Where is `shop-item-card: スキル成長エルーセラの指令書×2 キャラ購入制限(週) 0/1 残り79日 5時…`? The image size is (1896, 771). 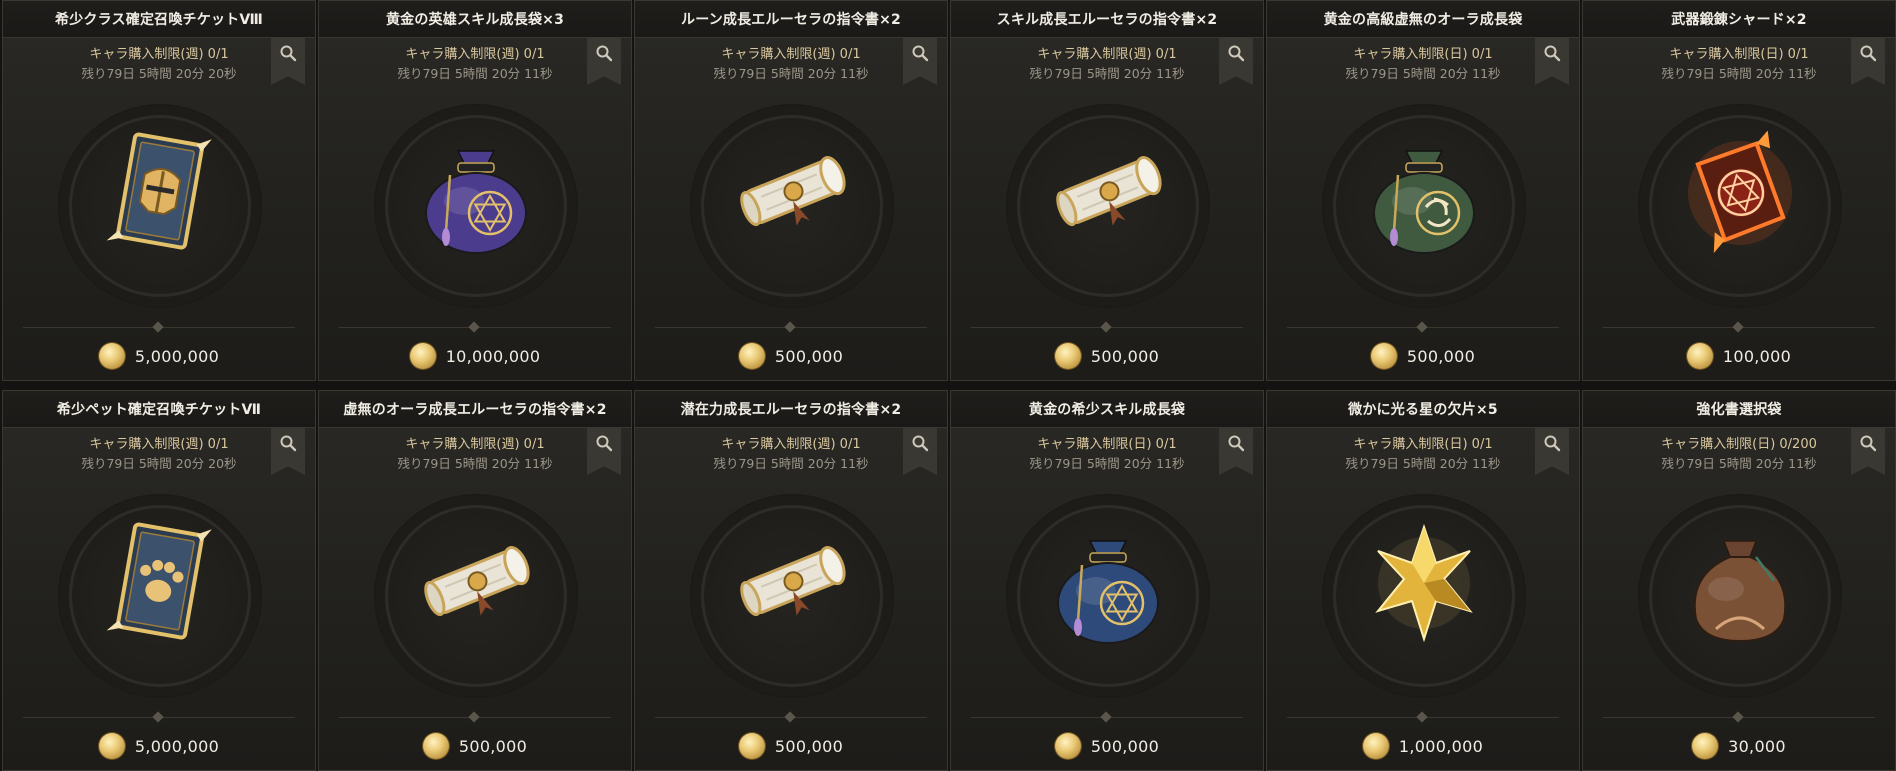 shop-item-card: スキル成長エルーセラの指令書×2 キャラ購入制限(週) 0/1 残り79日 5時… is located at coordinates (1107, 190).